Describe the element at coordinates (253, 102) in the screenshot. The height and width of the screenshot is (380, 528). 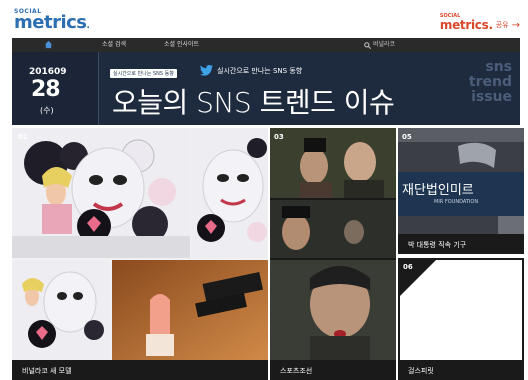
I see `banner-headline: 오늘의 SNS 트렌드 이슈` at that location.